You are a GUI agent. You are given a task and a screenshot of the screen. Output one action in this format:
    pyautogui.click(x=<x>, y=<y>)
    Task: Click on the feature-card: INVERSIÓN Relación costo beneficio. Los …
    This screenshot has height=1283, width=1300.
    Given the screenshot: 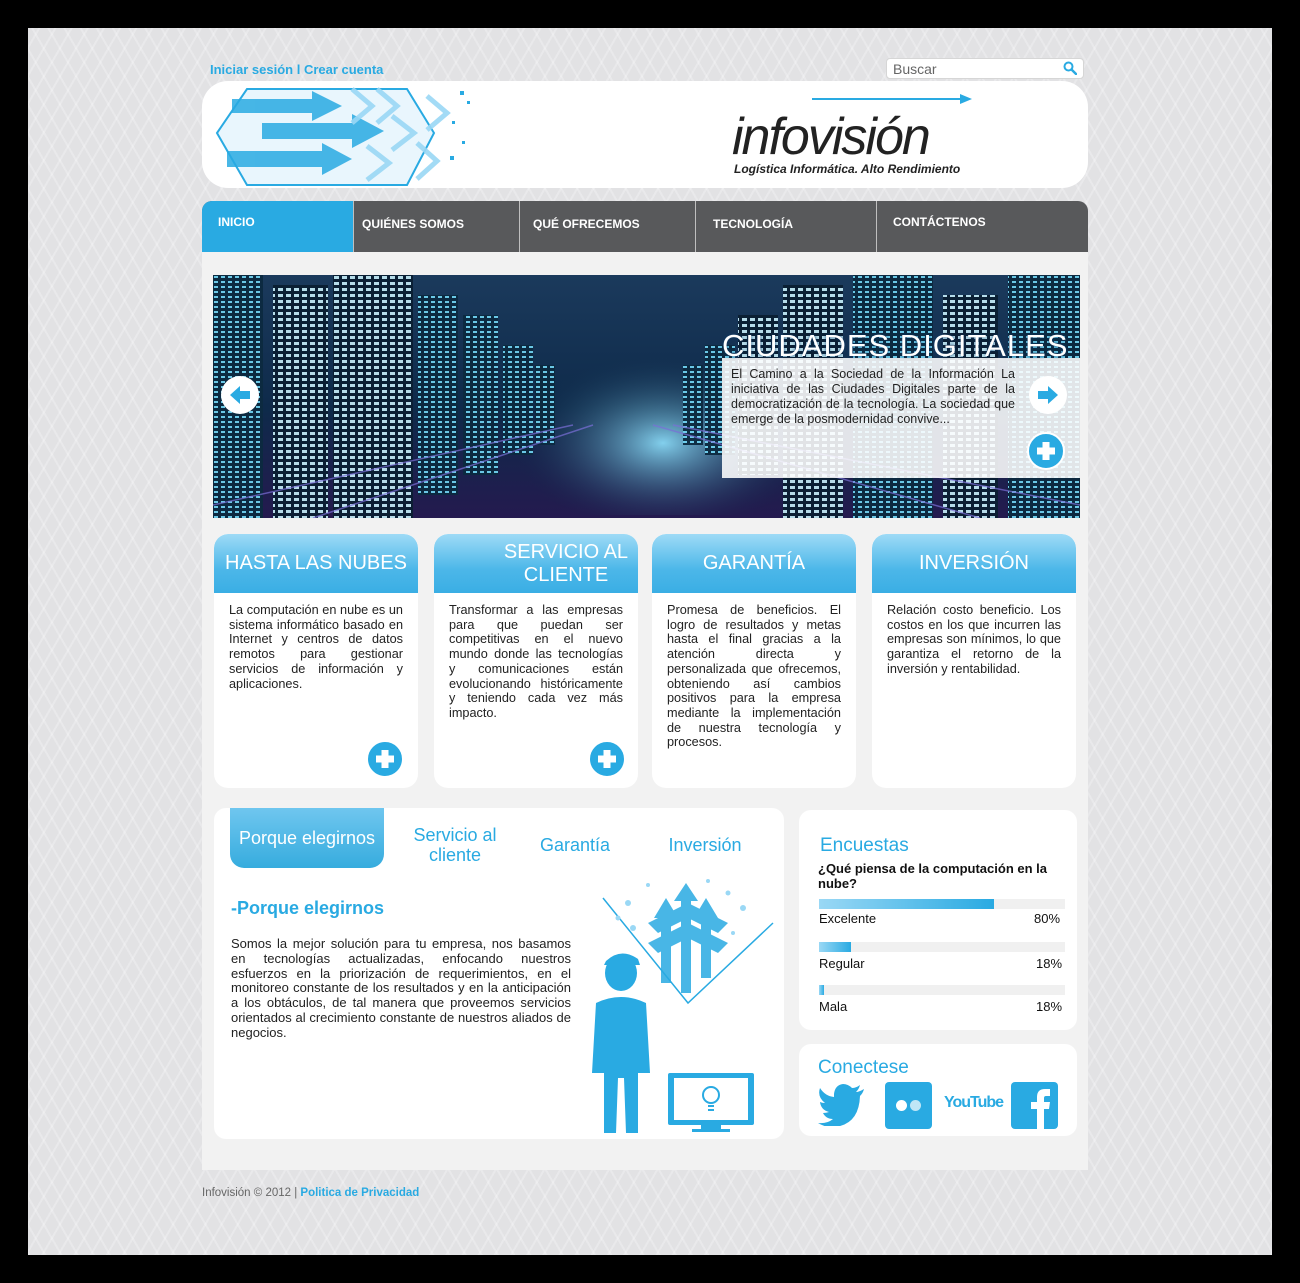 What is the action you would take?
    pyautogui.click(x=974, y=661)
    